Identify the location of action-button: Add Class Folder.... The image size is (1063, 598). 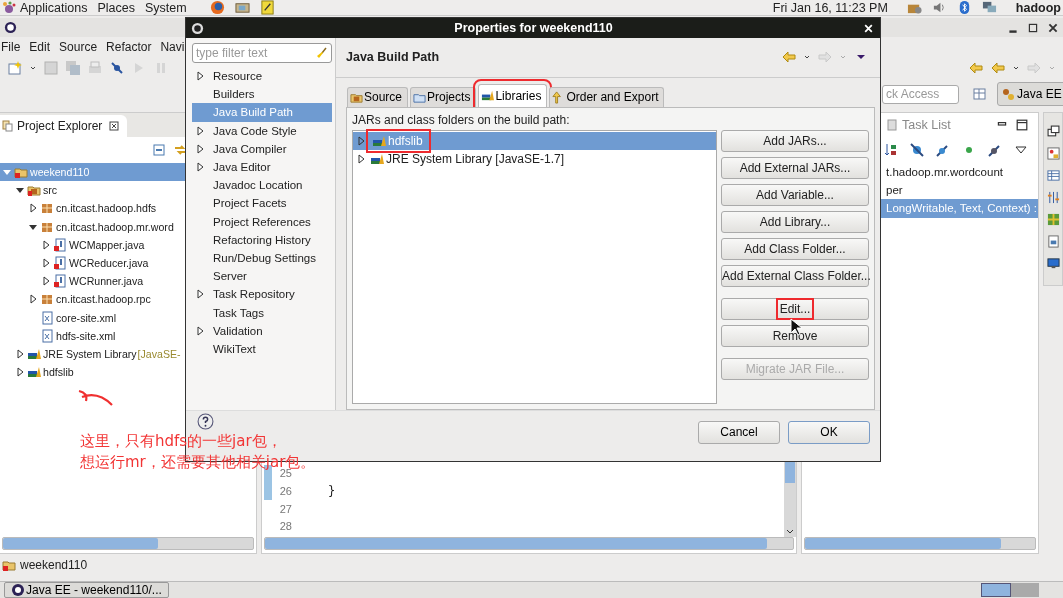
(795, 248).